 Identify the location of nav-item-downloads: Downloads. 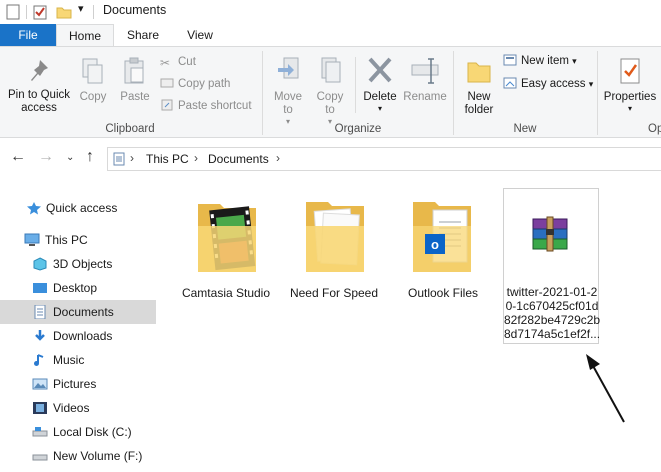
(78, 336).